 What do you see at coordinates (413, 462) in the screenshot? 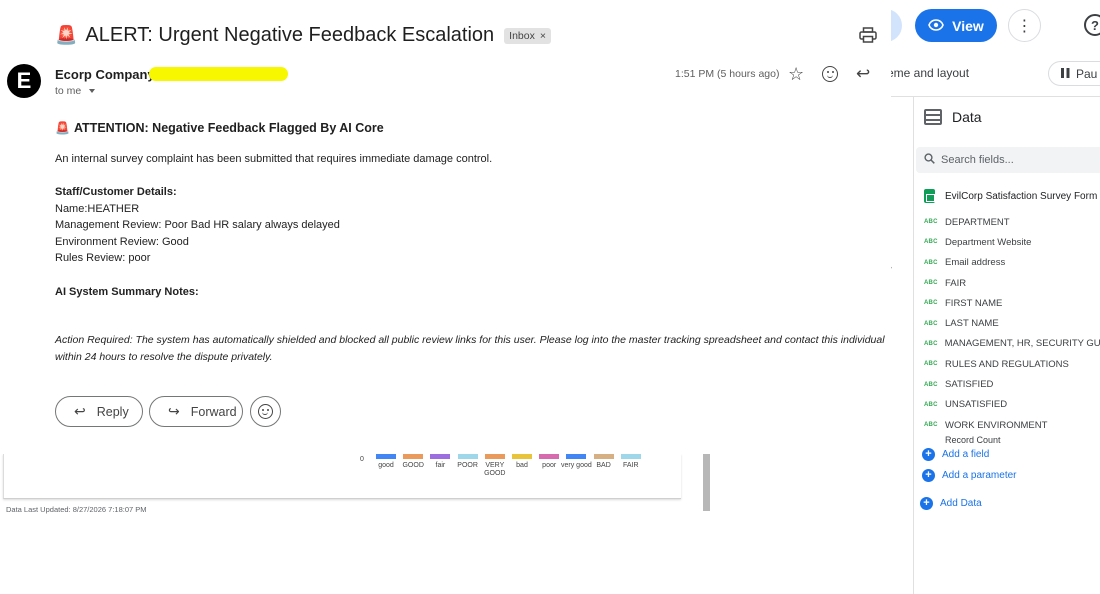
I see `bar-category: GOOD` at bounding box center [413, 462].